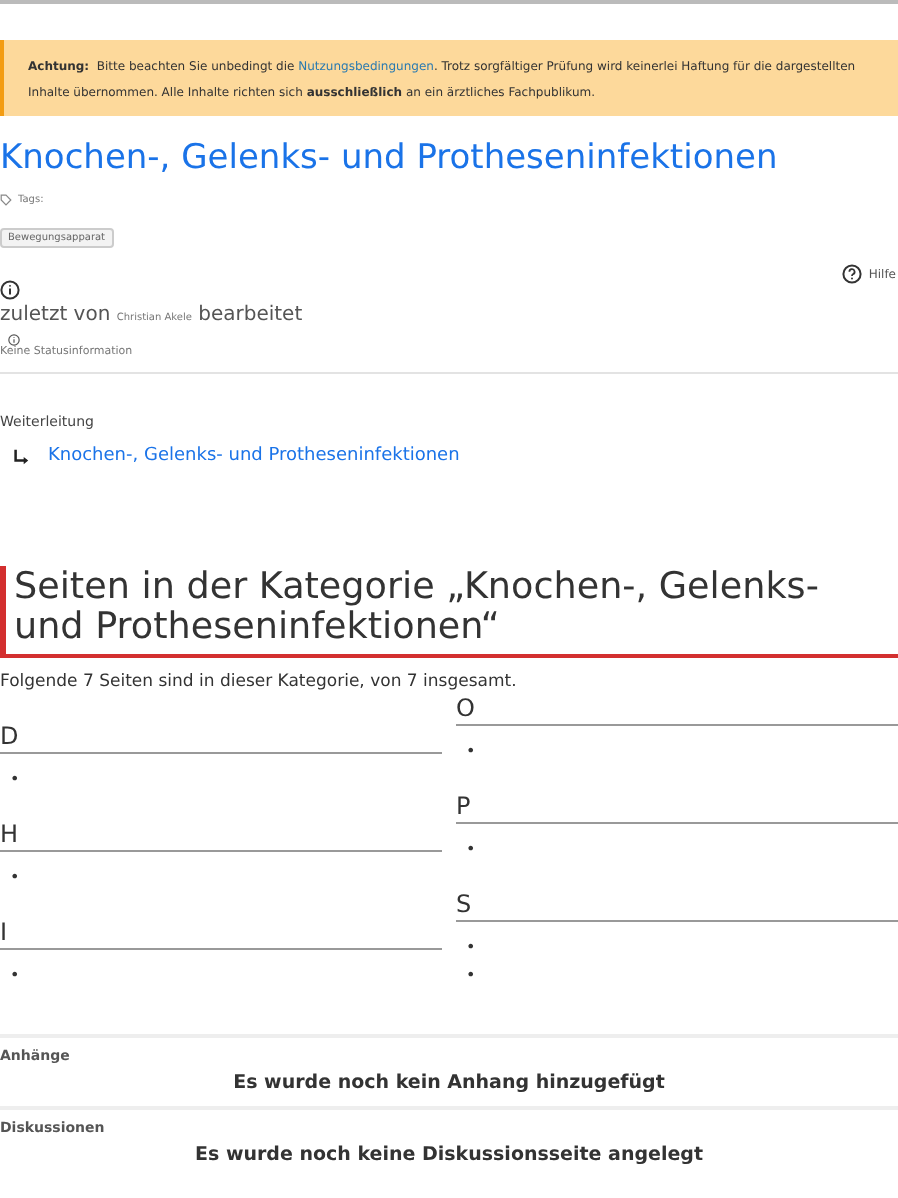  I want to click on help-icon, so click(852, 274).